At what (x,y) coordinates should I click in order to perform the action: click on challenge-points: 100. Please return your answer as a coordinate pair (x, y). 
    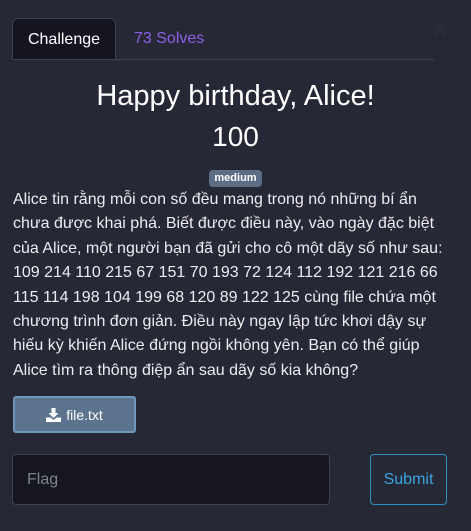
    Looking at the image, I should click on (235, 136).